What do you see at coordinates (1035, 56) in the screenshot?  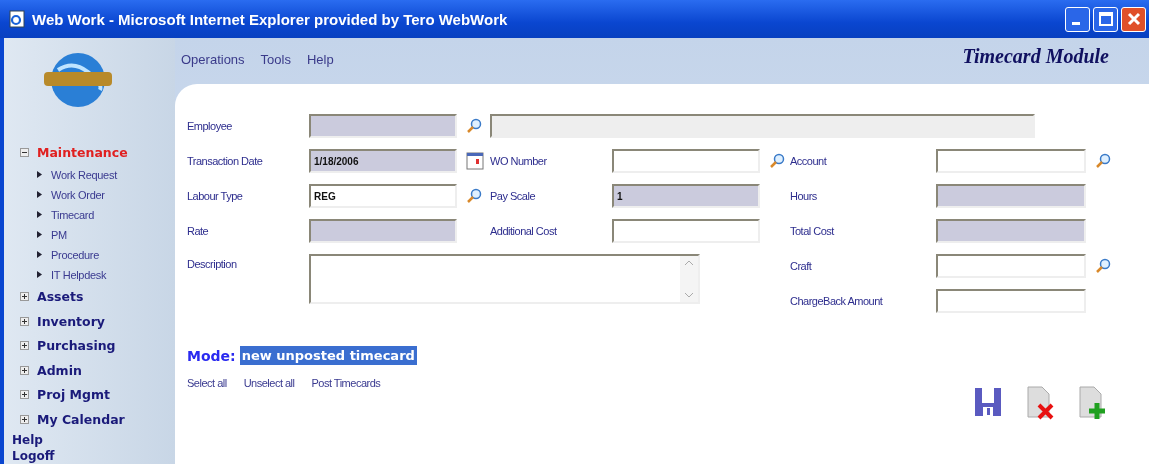 I see `module-title: Timecard Module` at bounding box center [1035, 56].